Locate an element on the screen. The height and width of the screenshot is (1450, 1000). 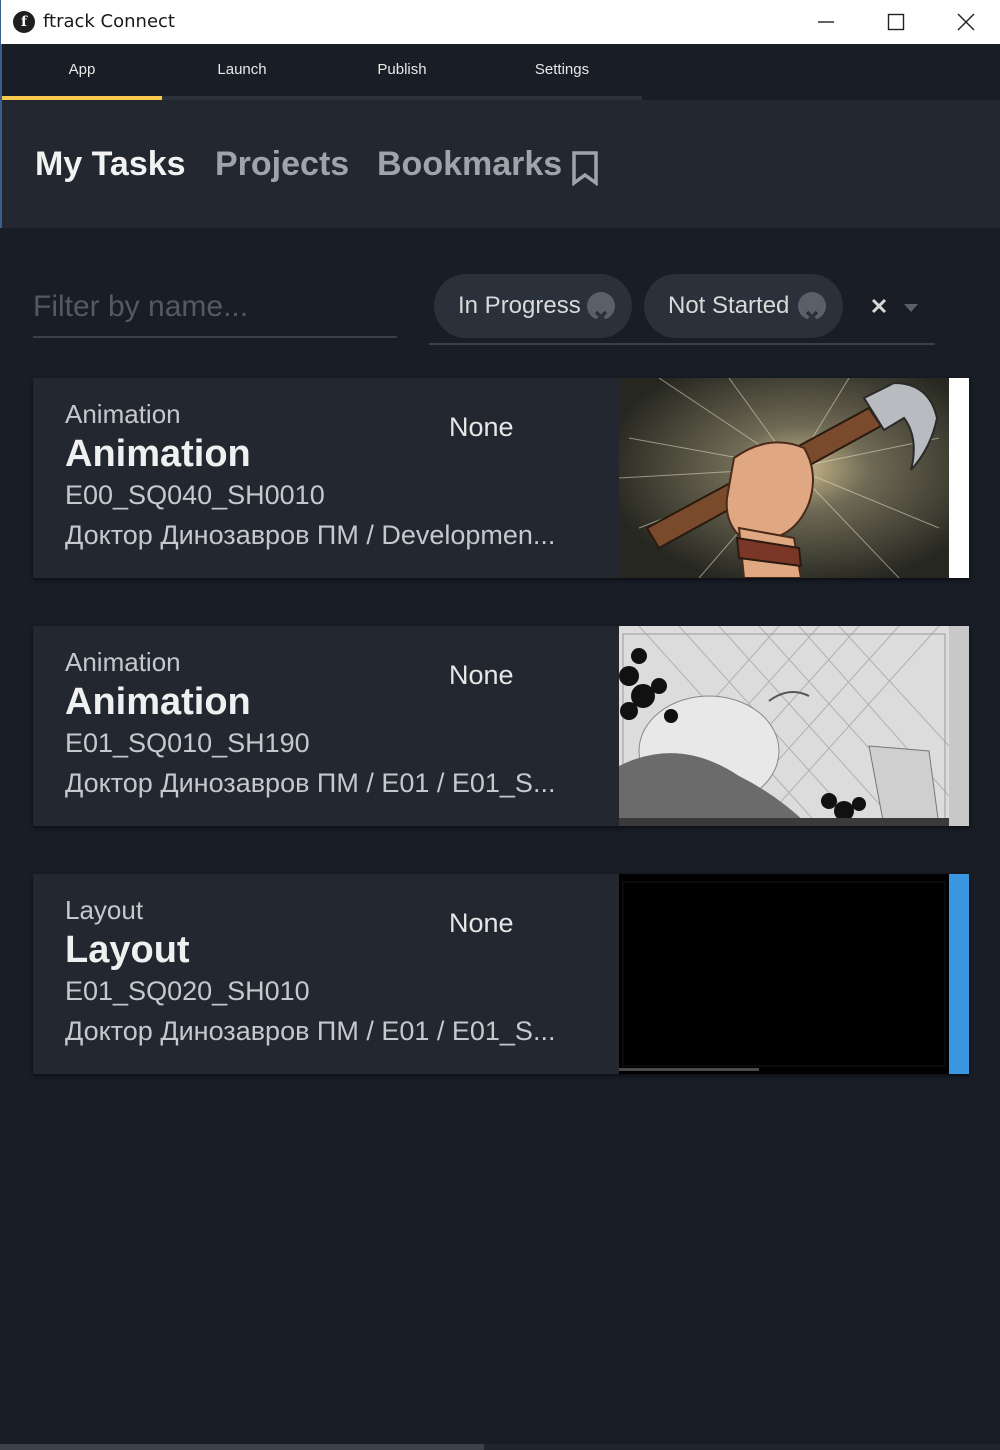
chip-label: Not Started is located at coordinates (729, 305).